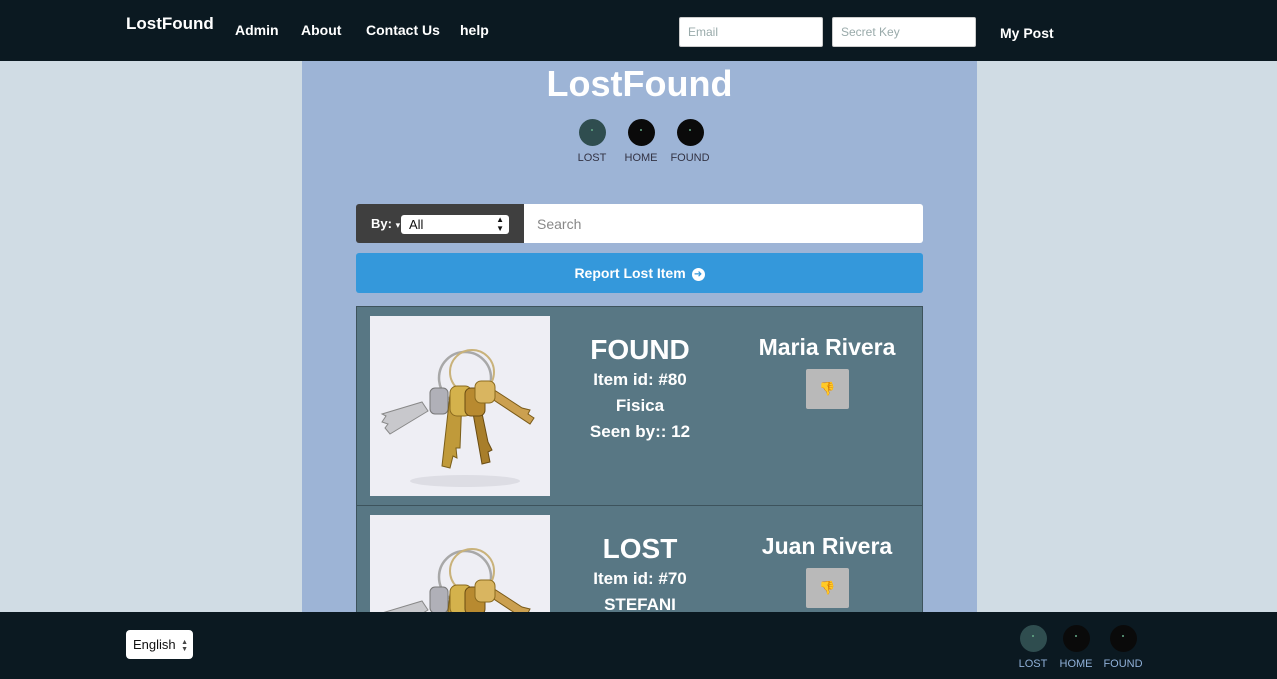 The image size is (1277, 679). I want to click on footer: English ▲ ▼ LOST HOME FOUND, so click(638, 645).